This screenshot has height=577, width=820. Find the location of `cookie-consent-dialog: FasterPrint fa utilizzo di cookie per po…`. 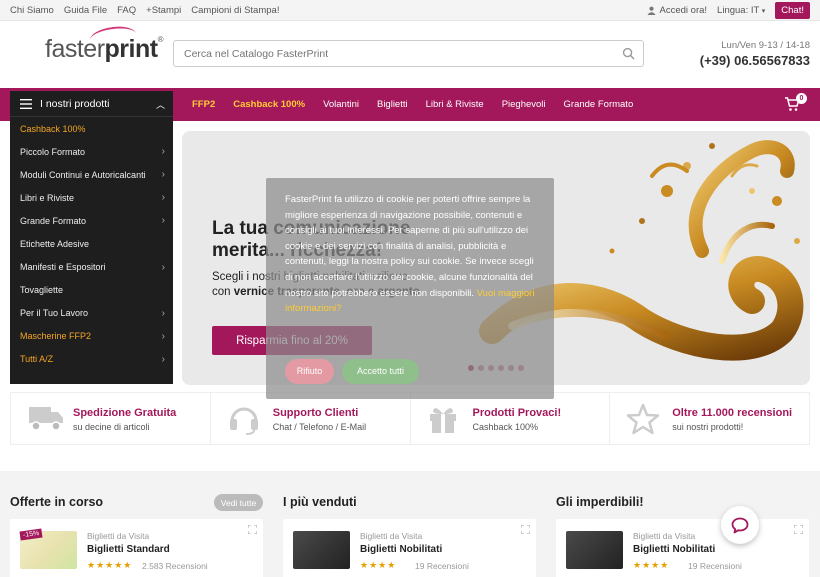

cookie-consent-dialog: FasterPrint fa utilizzo di cookie per po… is located at coordinates (410, 288).